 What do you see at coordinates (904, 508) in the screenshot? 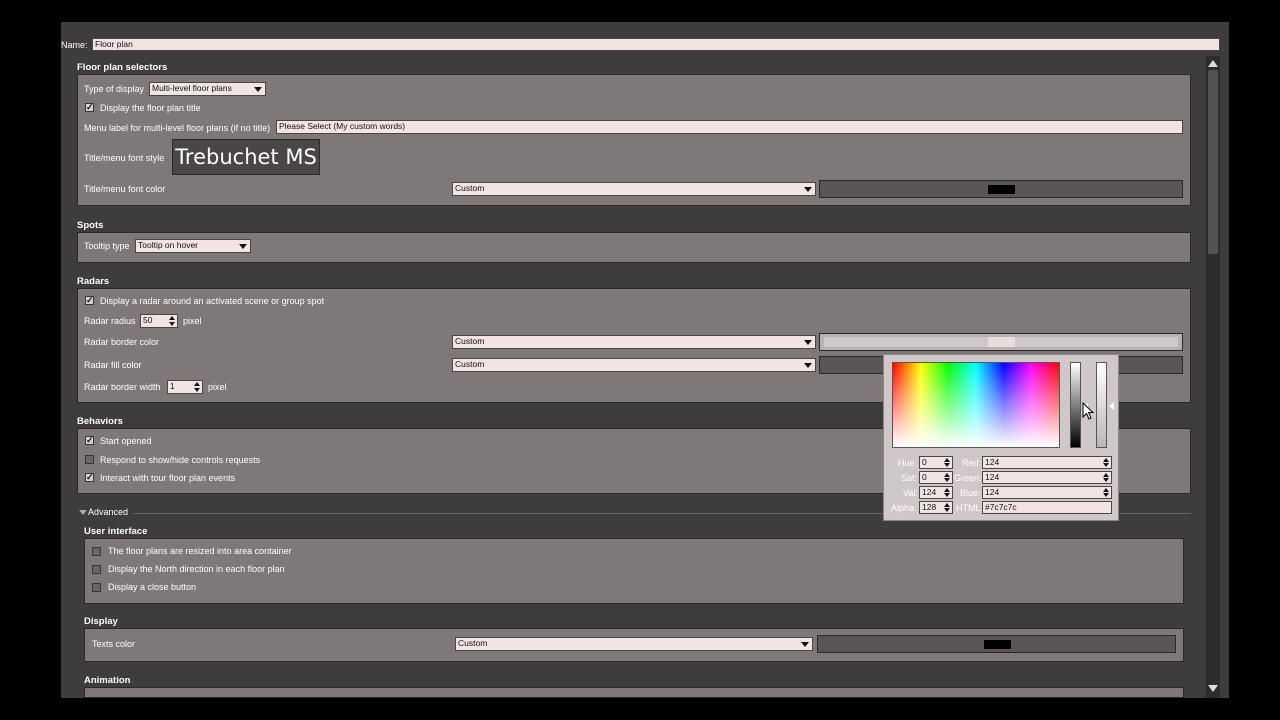
I see `alpha-label: Alpha:` at bounding box center [904, 508].